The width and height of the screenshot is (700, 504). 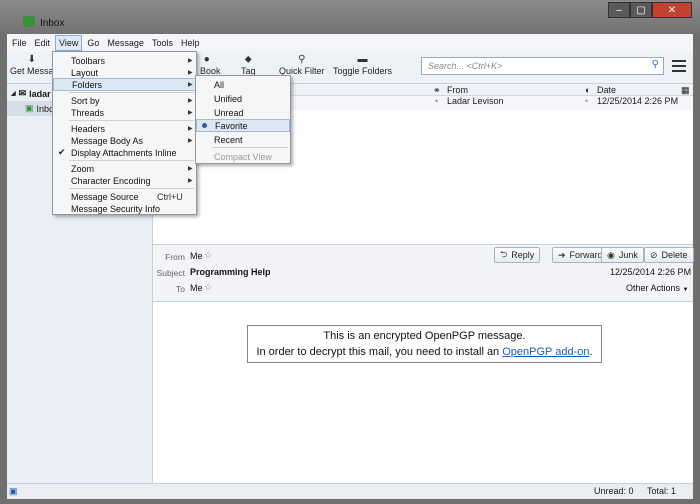 I want to click on toggle-folders-button: ▬ Toggle Folders, so click(x=362, y=65).